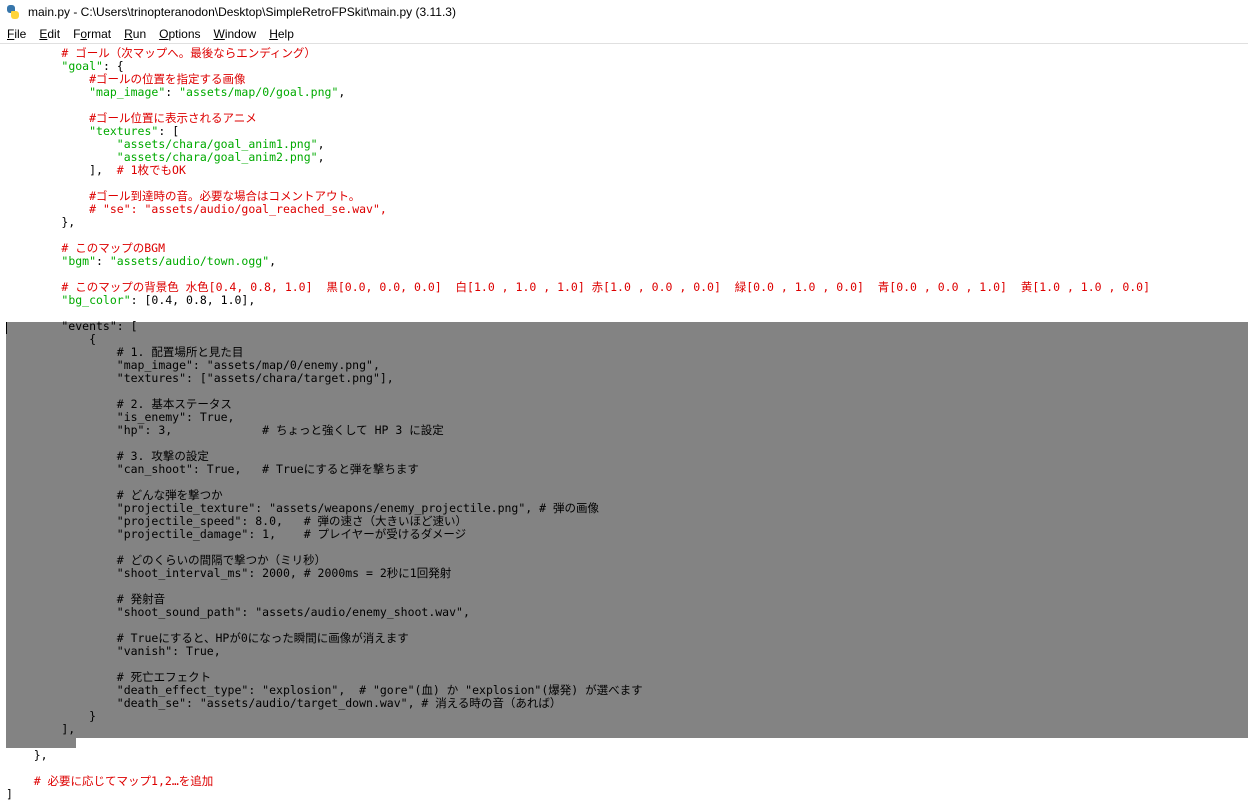 The width and height of the screenshot is (1248, 810). I want to click on code-line: "vanish": True,, so click(627, 651).